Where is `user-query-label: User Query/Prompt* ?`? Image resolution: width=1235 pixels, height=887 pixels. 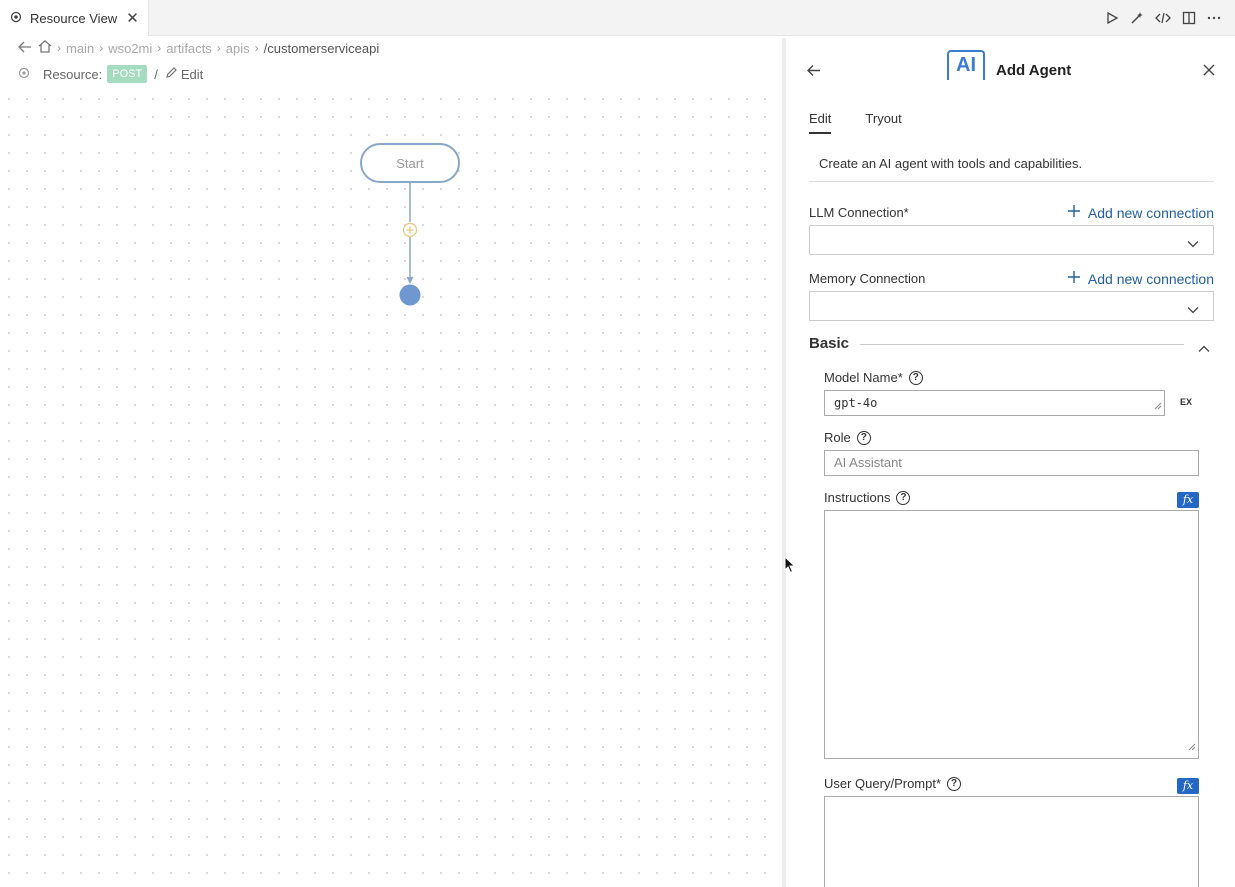
user-query-label: User Query/Prompt* ? is located at coordinates (893, 783).